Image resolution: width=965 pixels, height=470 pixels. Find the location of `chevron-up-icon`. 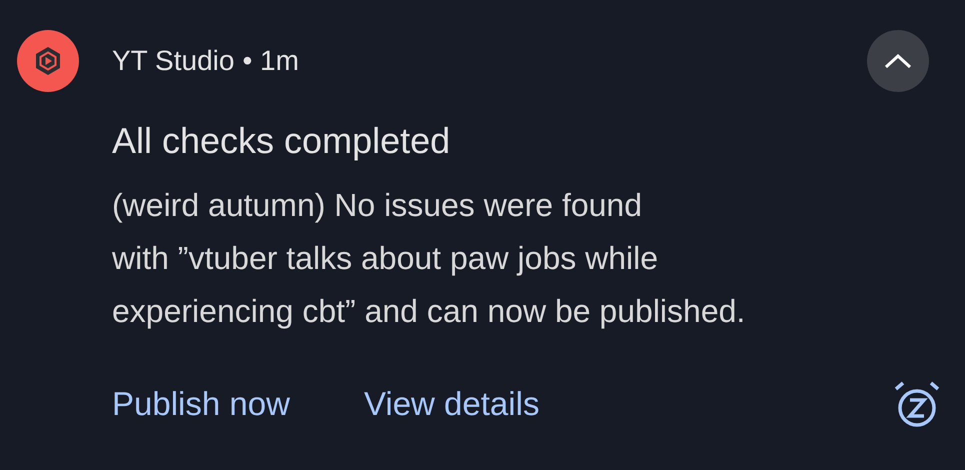

chevron-up-icon is located at coordinates (898, 61).